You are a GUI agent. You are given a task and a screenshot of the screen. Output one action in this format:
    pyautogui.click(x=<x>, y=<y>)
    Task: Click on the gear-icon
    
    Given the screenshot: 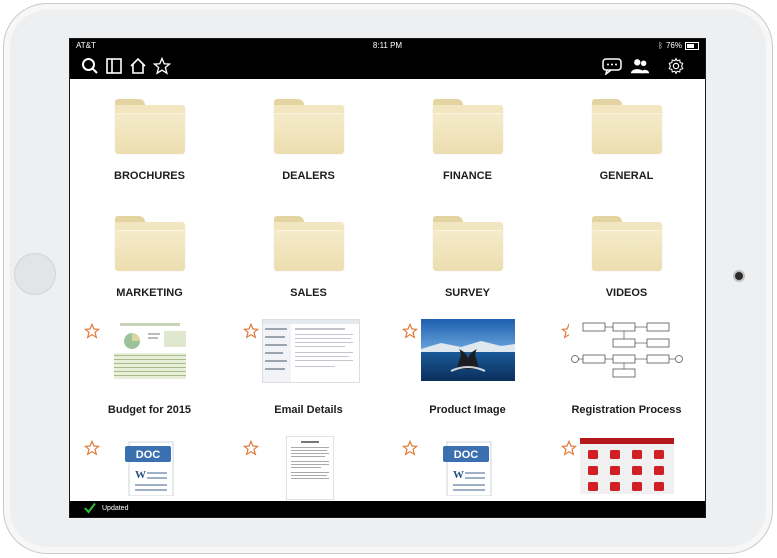 What is the action you would take?
    pyautogui.click(x=676, y=66)
    